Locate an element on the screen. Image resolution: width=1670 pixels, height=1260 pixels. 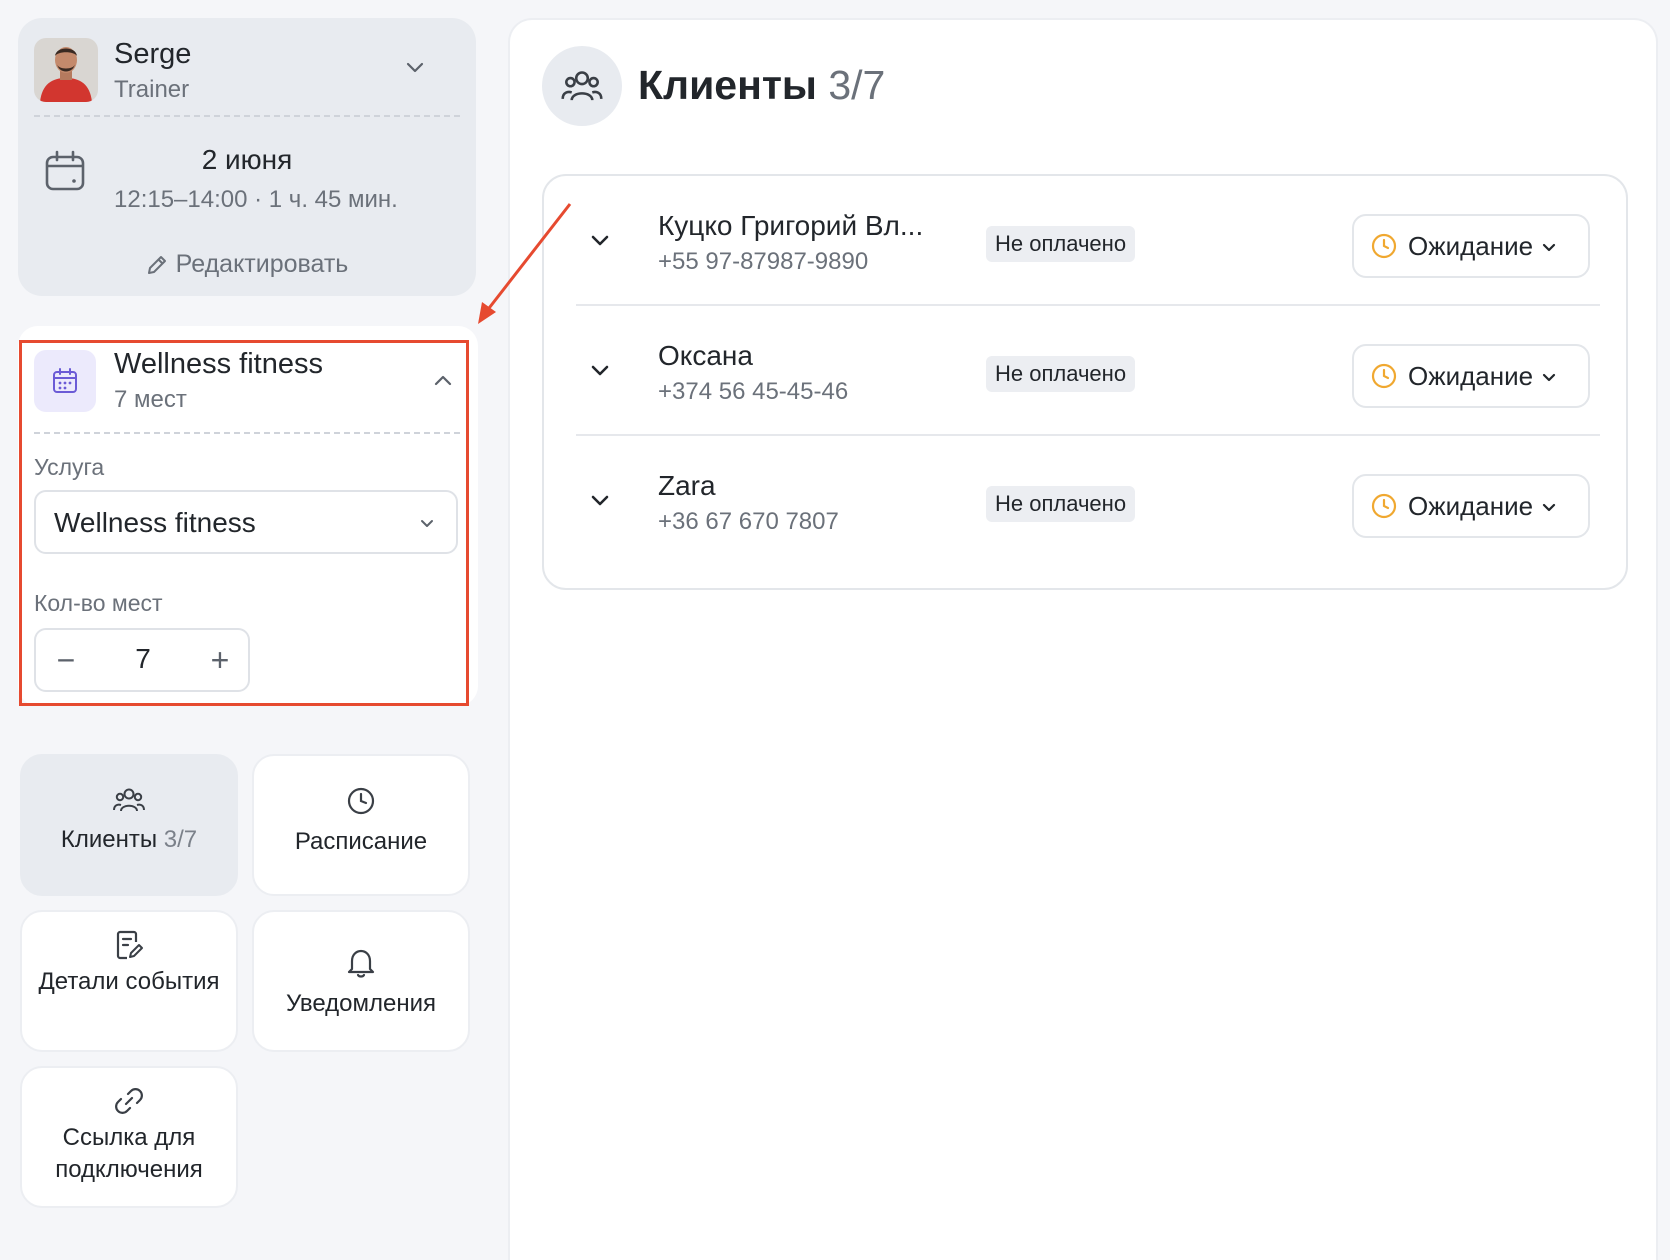
link-icon is located at coordinates (129, 1101).